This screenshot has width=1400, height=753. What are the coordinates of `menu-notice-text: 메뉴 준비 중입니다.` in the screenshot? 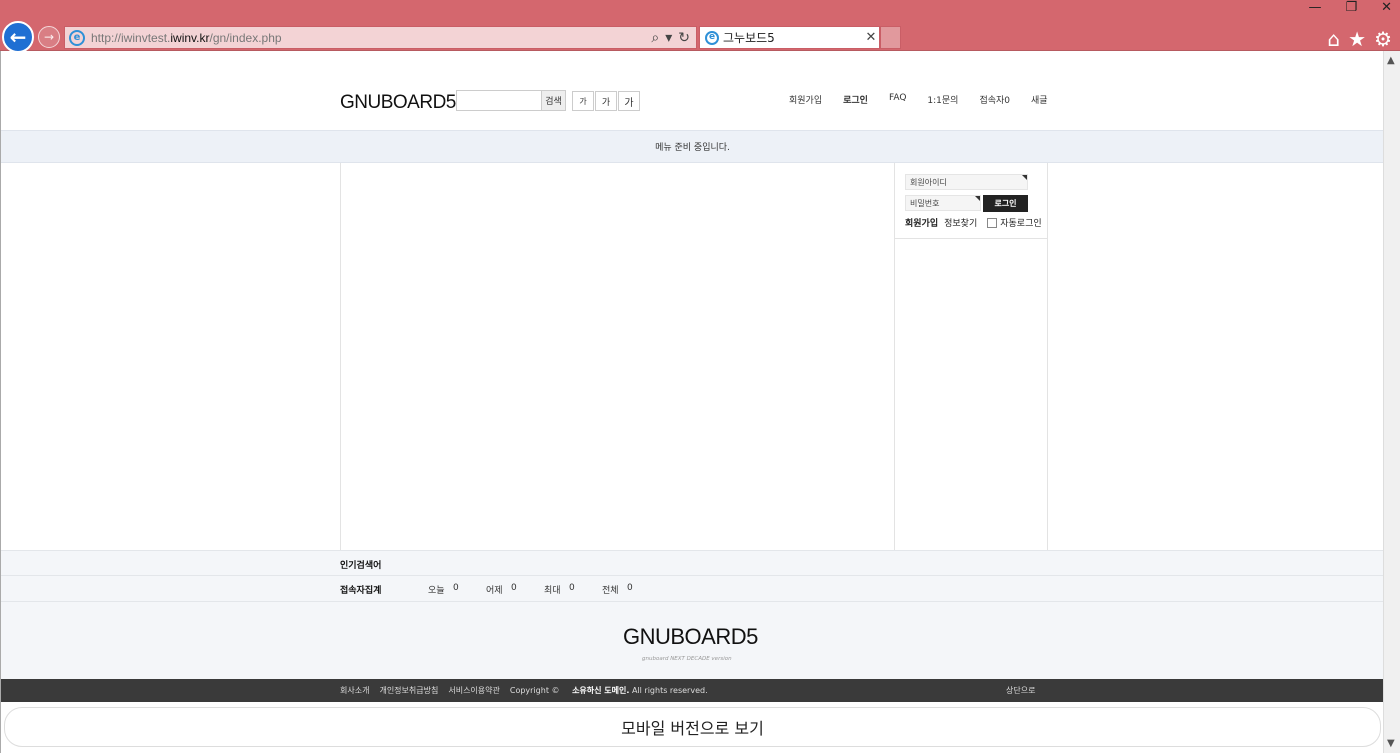 It's located at (692, 148).